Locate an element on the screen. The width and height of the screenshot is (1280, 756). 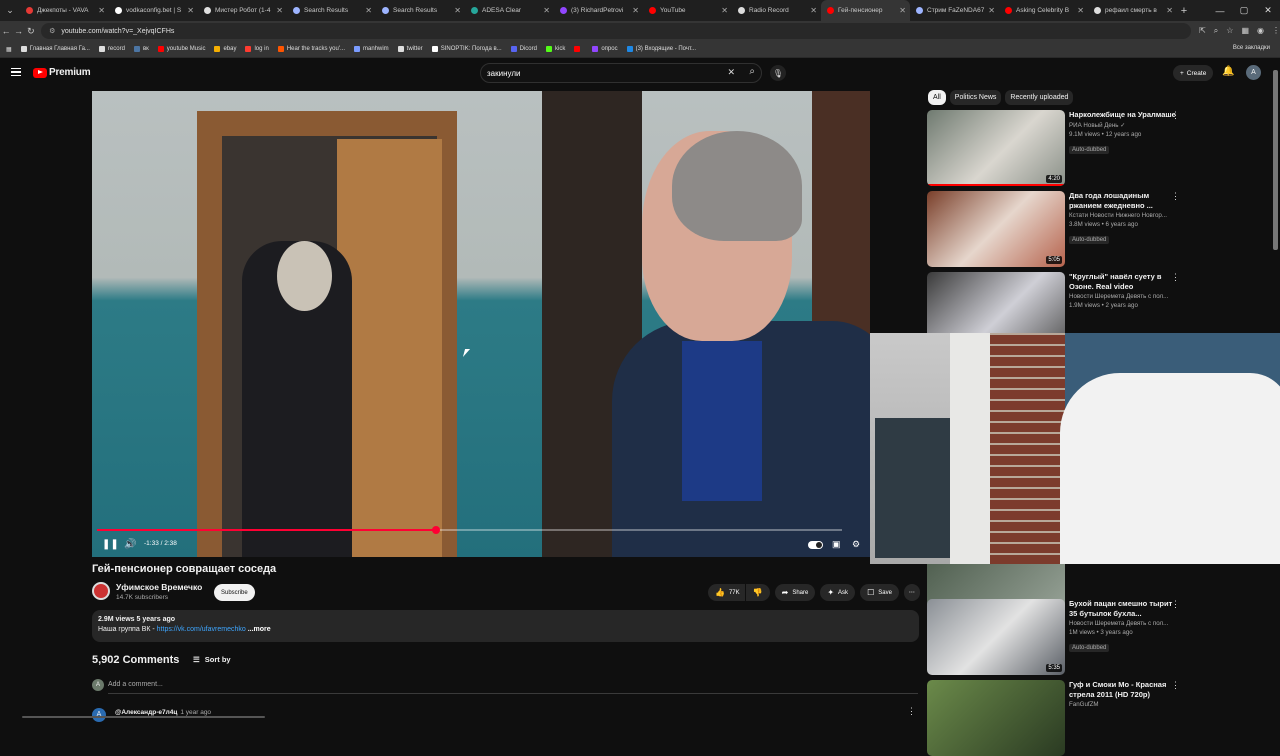
browser-tab: рефаил смерть в ✕ is located at coordinates (1132, 10).